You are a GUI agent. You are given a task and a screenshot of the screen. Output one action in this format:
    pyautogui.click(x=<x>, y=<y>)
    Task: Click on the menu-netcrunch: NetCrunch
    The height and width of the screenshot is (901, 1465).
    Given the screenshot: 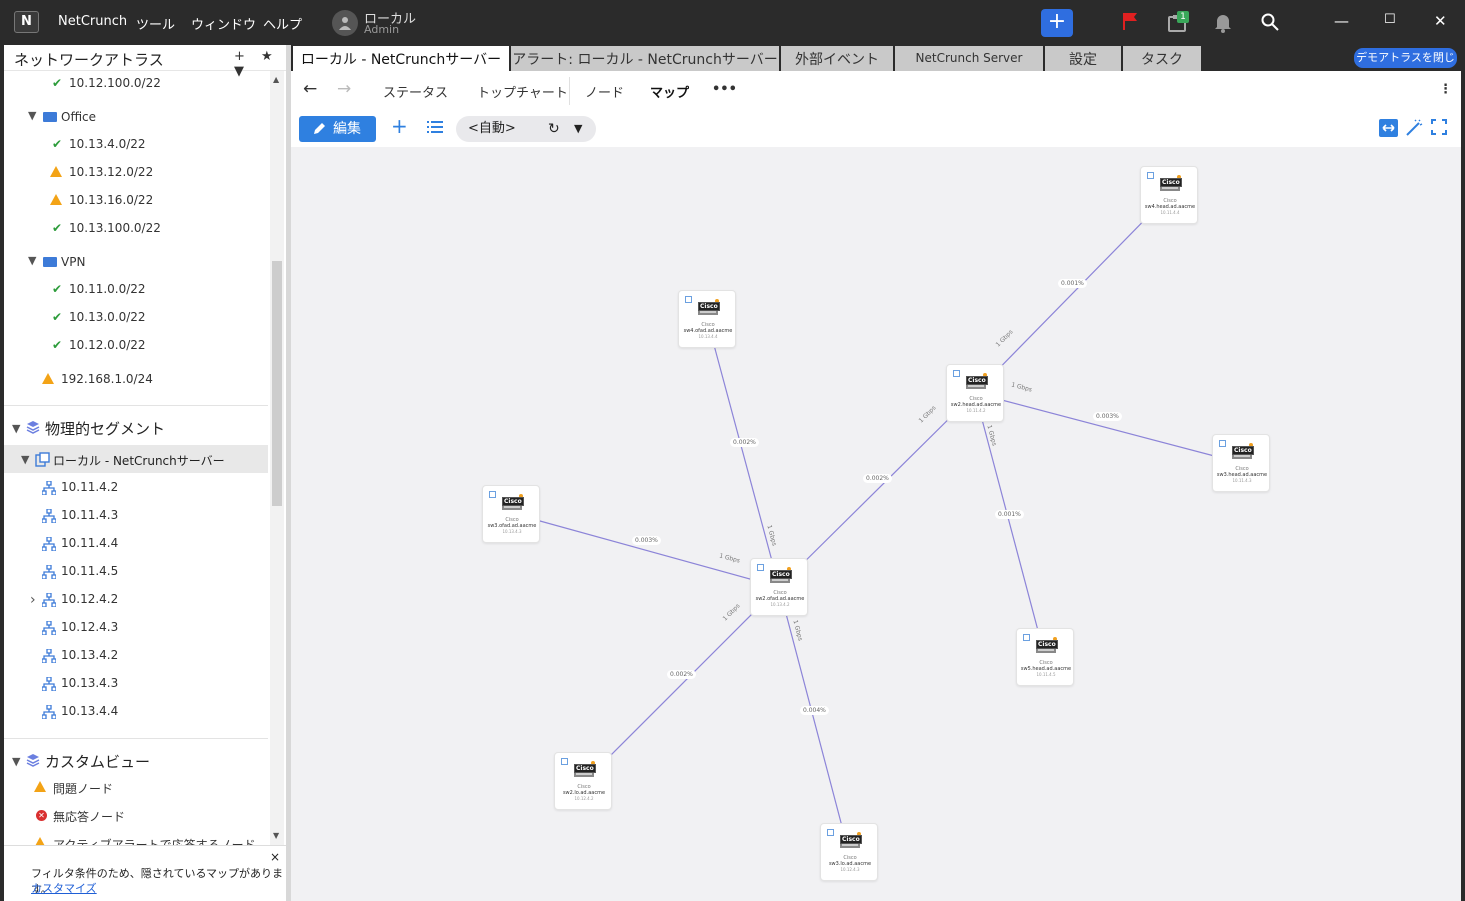 What is the action you would take?
    pyautogui.click(x=92, y=21)
    